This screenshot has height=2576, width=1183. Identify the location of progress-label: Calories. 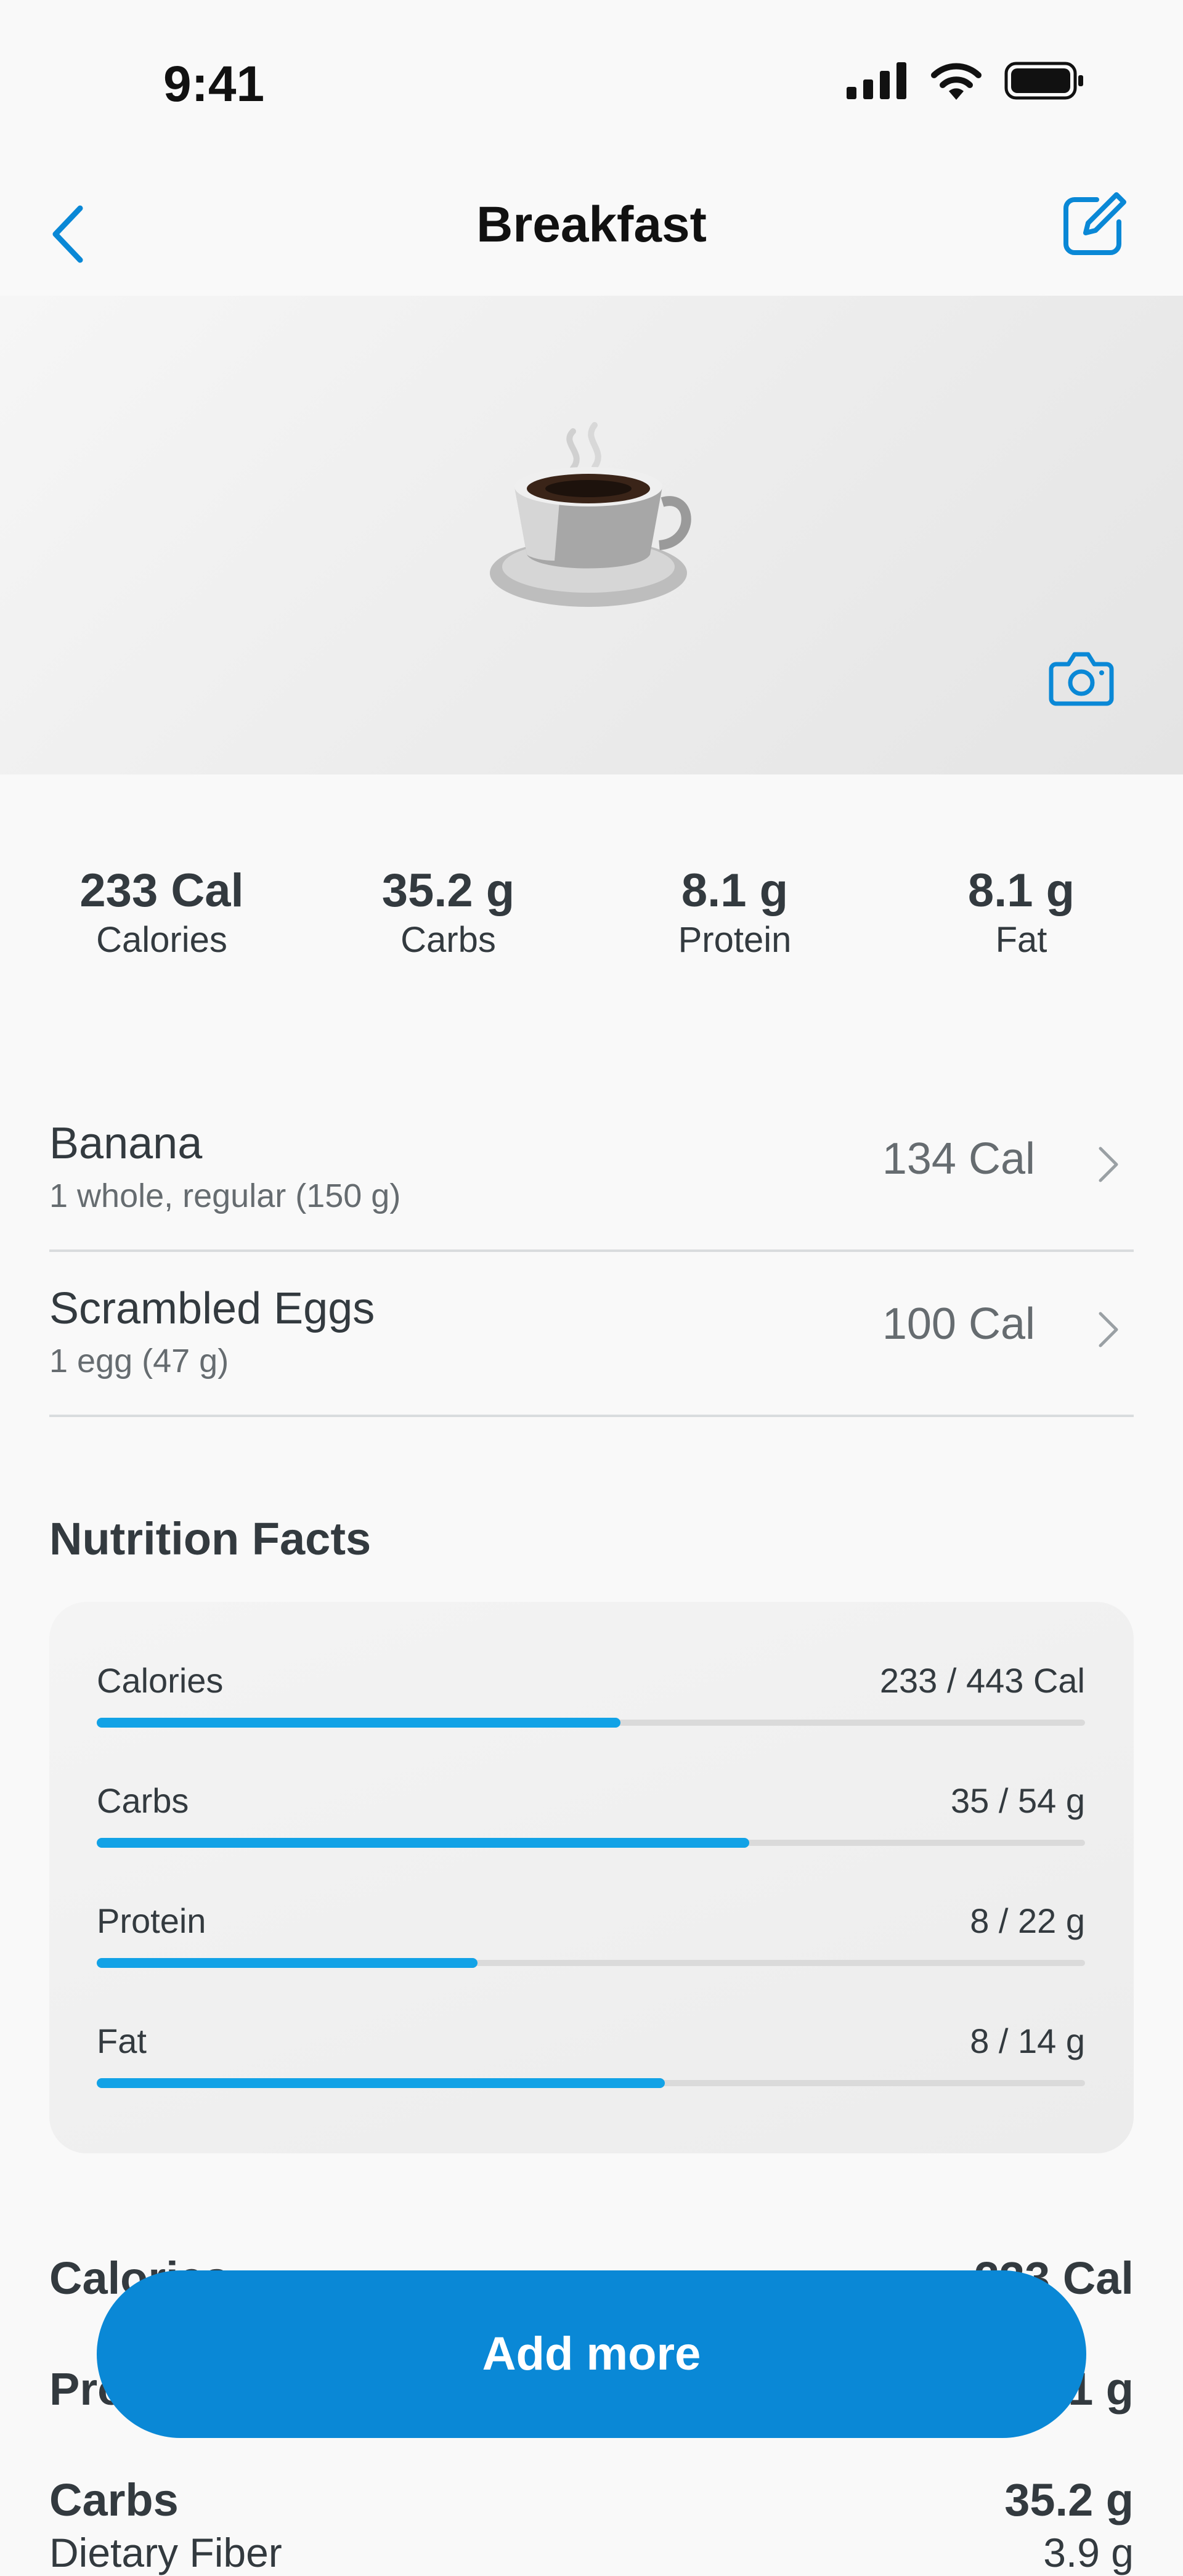
(160, 1680).